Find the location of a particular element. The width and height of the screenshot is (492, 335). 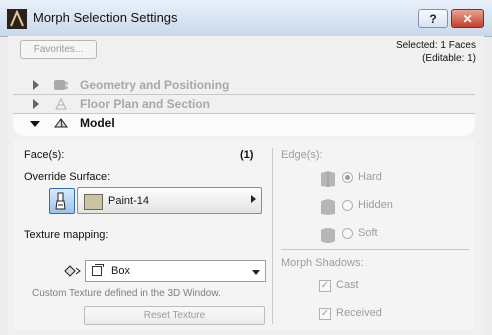

floor-plan-icon is located at coordinates (61, 104).